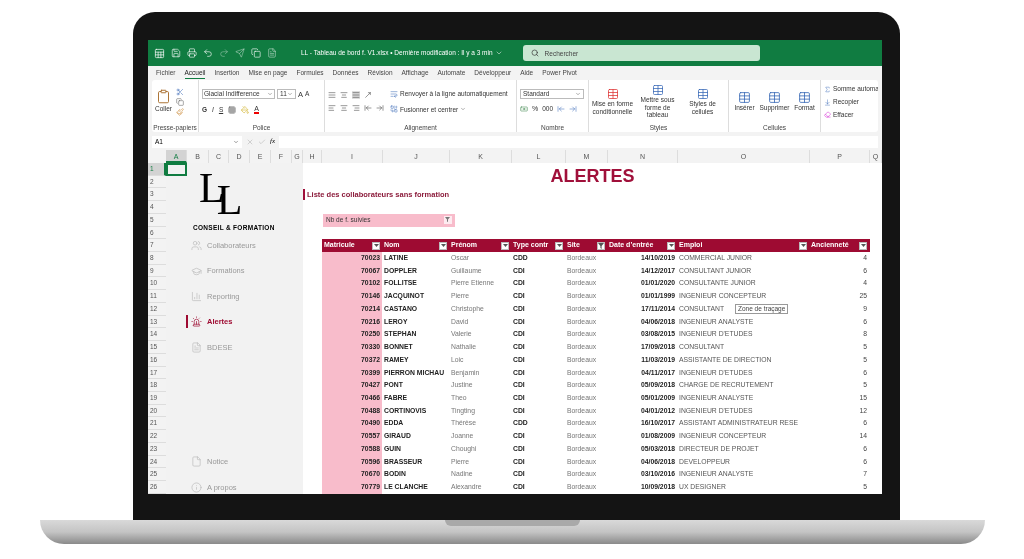 The image size is (1024, 559). What do you see at coordinates (524, 109) in the screenshot?
I see `currency-icon` at bounding box center [524, 109].